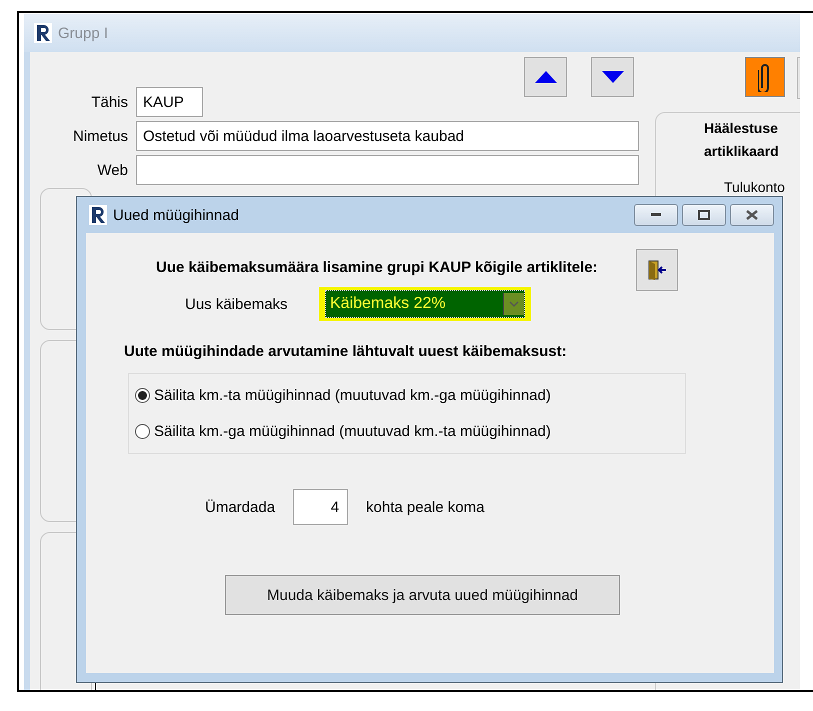 The height and width of the screenshot is (711, 813). I want to click on exit-button, so click(657, 270).